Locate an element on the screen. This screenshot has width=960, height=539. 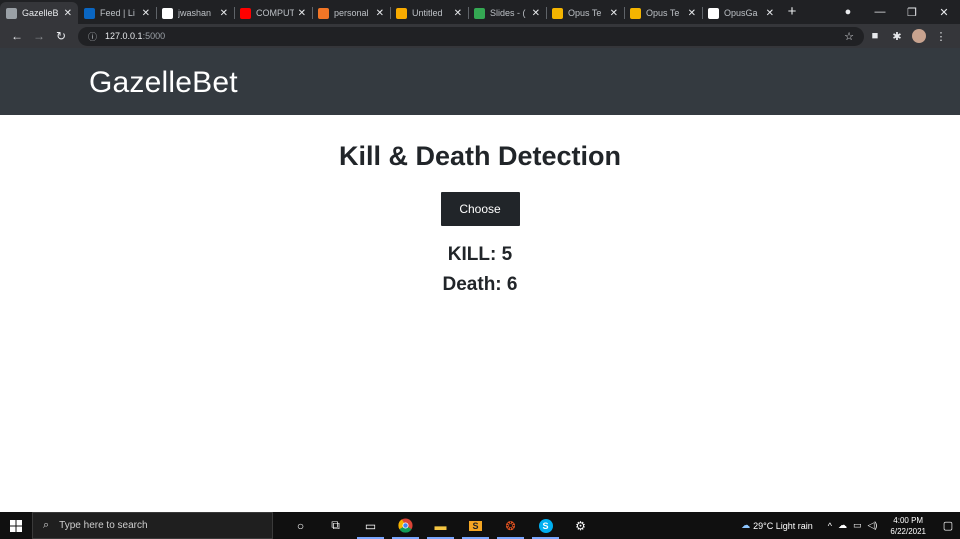
file-explorer-icon: ▬ is located at coordinates (440, 525).